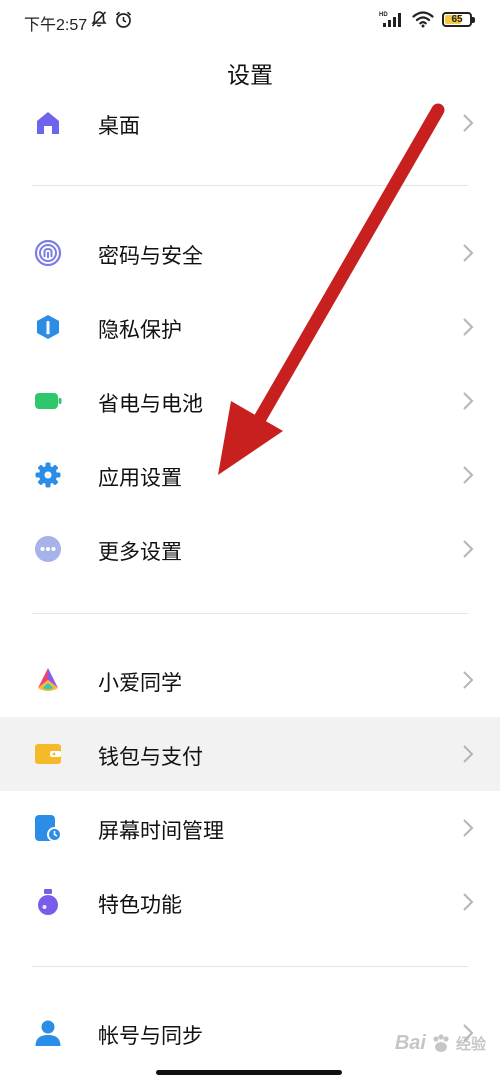  What do you see at coordinates (410, 1043) in the screenshot?
I see `watermark-brand: Bai` at bounding box center [410, 1043].